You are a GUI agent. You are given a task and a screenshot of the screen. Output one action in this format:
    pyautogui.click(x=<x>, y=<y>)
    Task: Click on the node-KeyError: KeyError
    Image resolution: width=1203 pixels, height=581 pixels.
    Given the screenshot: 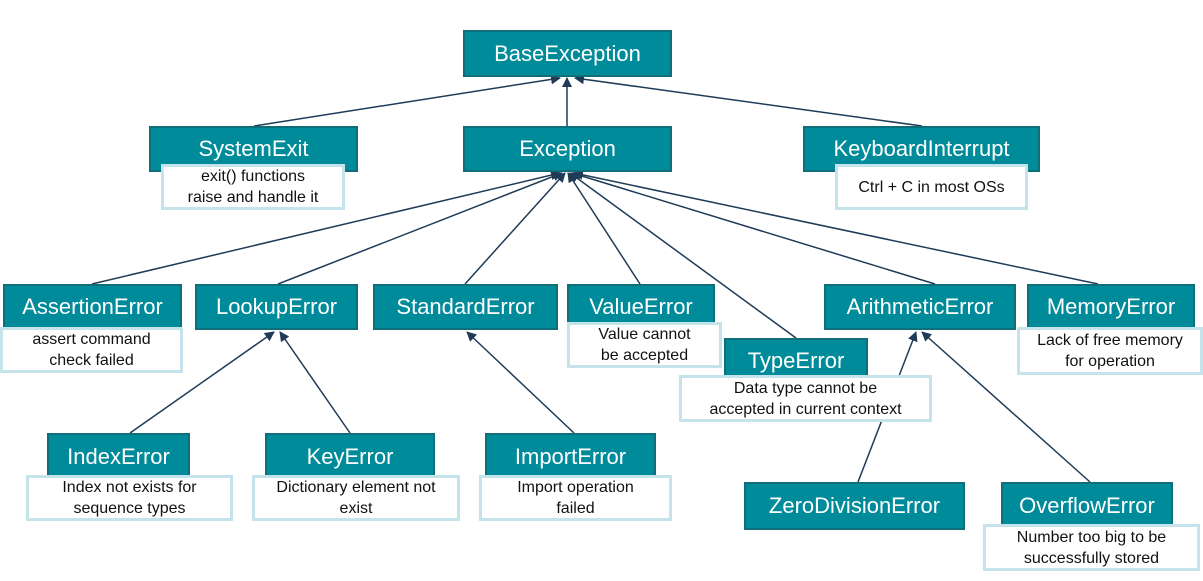 What is the action you would take?
    pyautogui.click(x=350, y=456)
    